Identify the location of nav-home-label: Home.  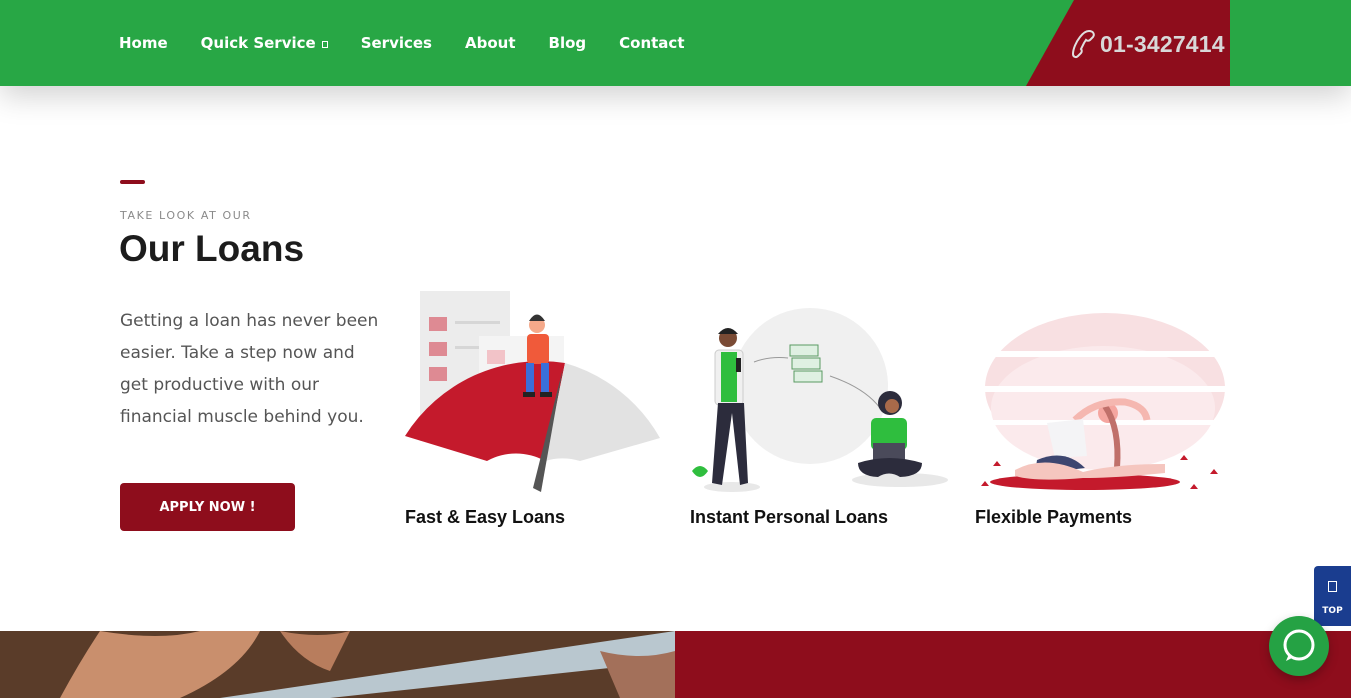
(143, 43).